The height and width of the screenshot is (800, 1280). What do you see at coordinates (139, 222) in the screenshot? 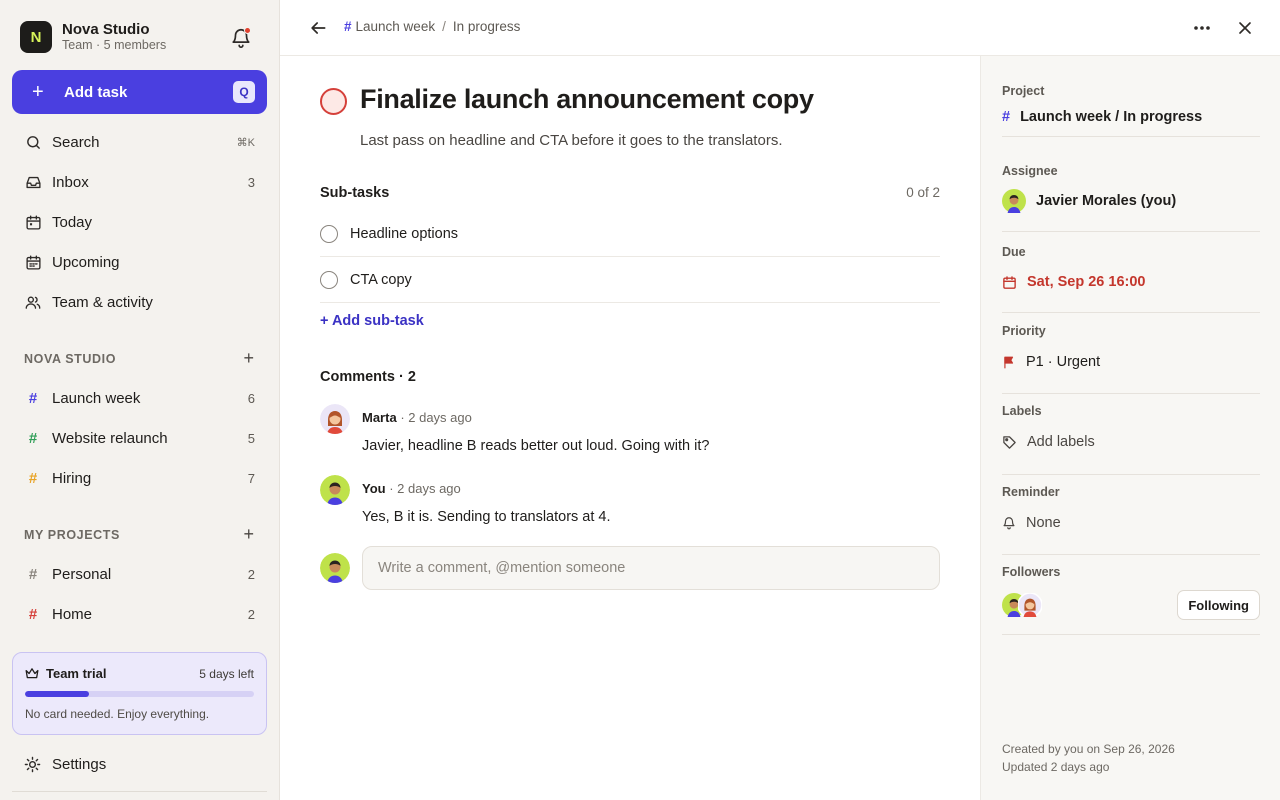
I see `sidebar-item-today: Today` at bounding box center [139, 222].